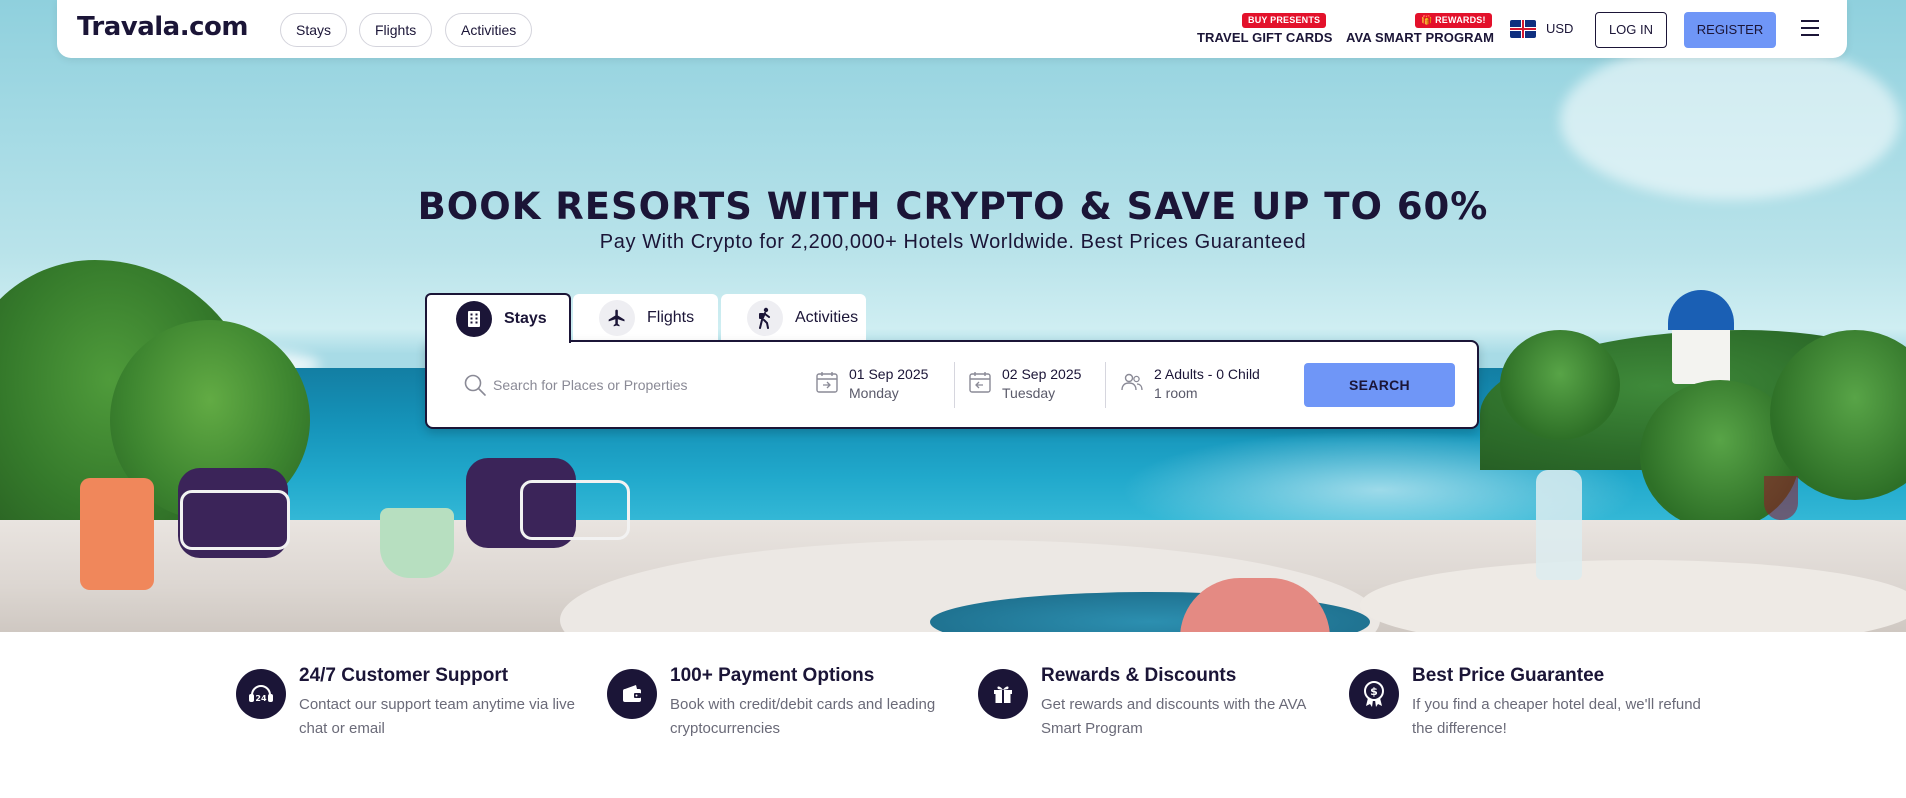 Image resolution: width=1906 pixels, height=798 pixels. I want to click on register-button: REGISTER, so click(1730, 30).